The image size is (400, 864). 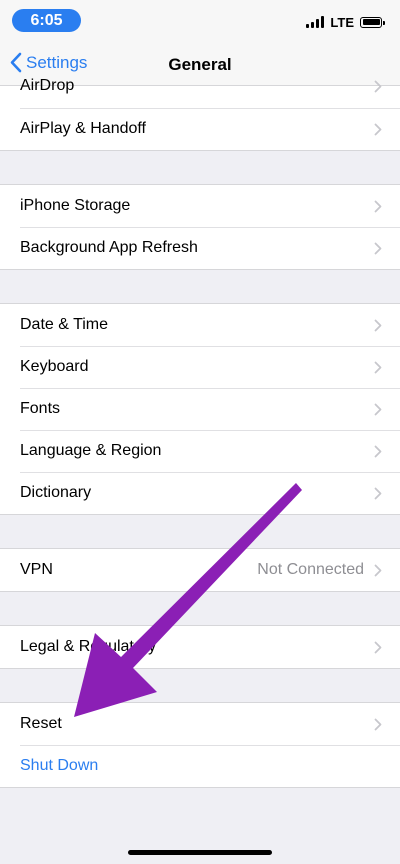 What do you see at coordinates (41, 723) in the screenshot?
I see `row-label: Reset` at bounding box center [41, 723].